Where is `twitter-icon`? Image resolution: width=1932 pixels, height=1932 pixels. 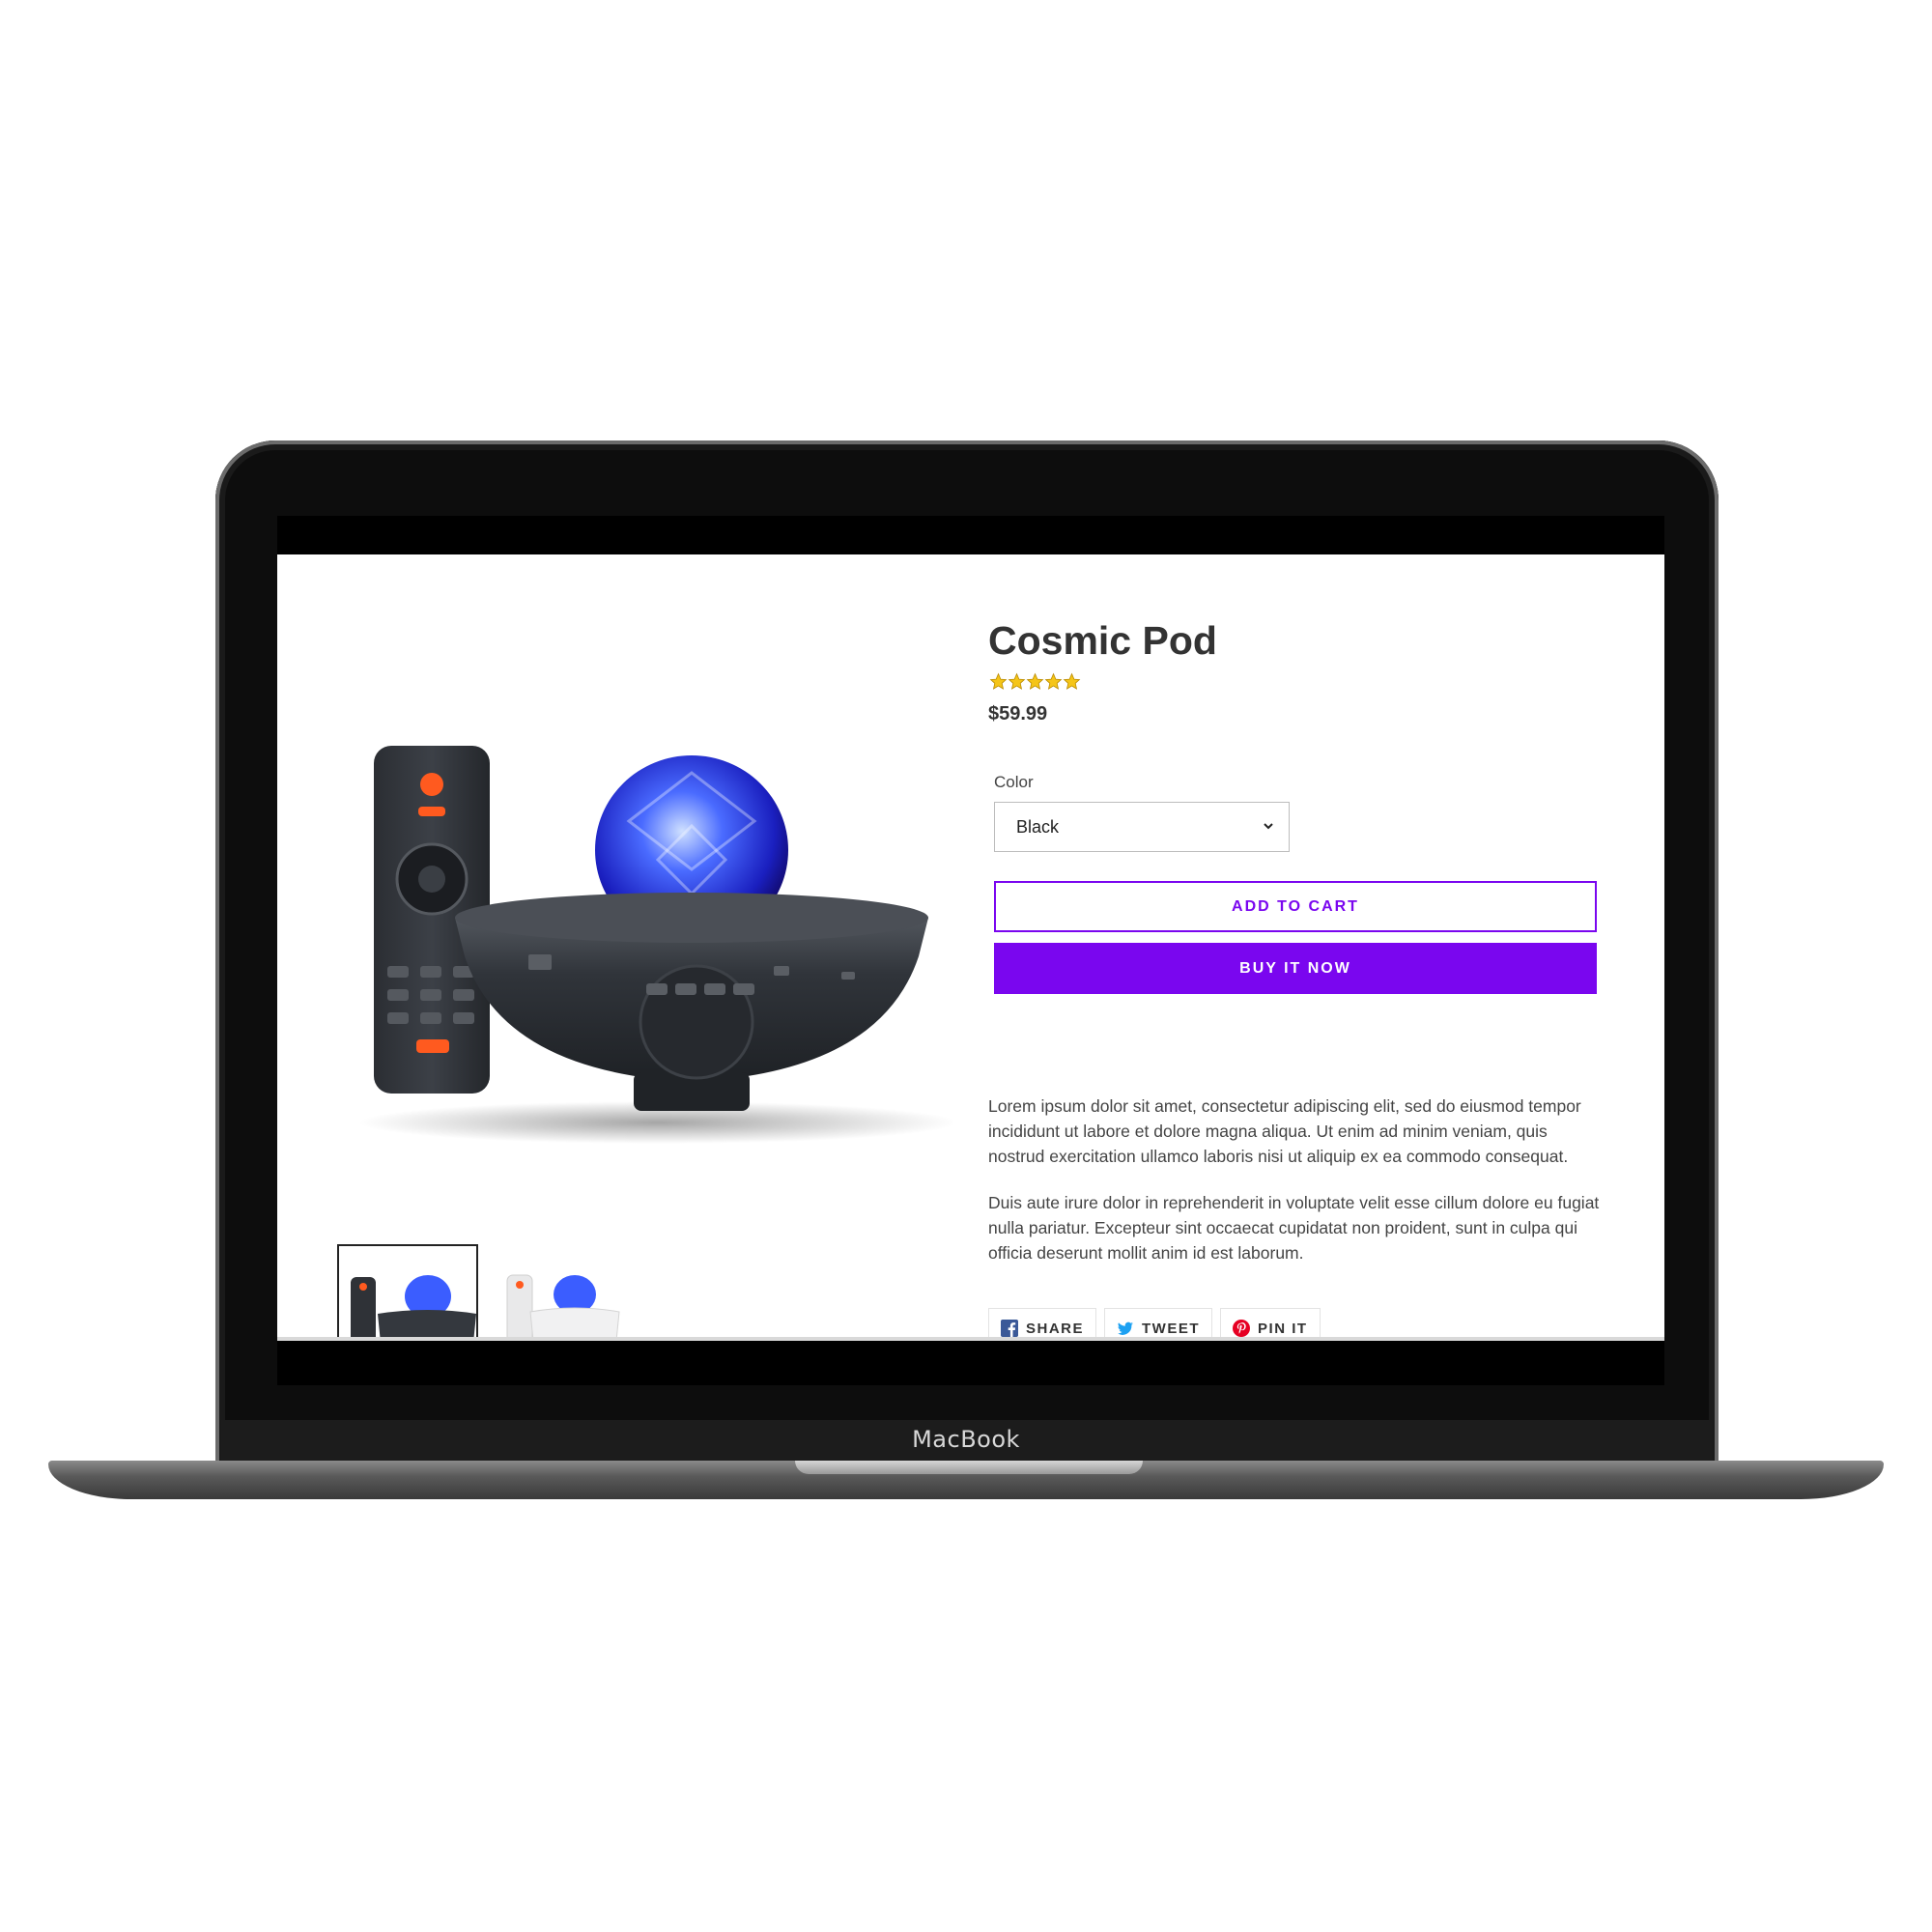 twitter-icon is located at coordinates (1126, 1328).